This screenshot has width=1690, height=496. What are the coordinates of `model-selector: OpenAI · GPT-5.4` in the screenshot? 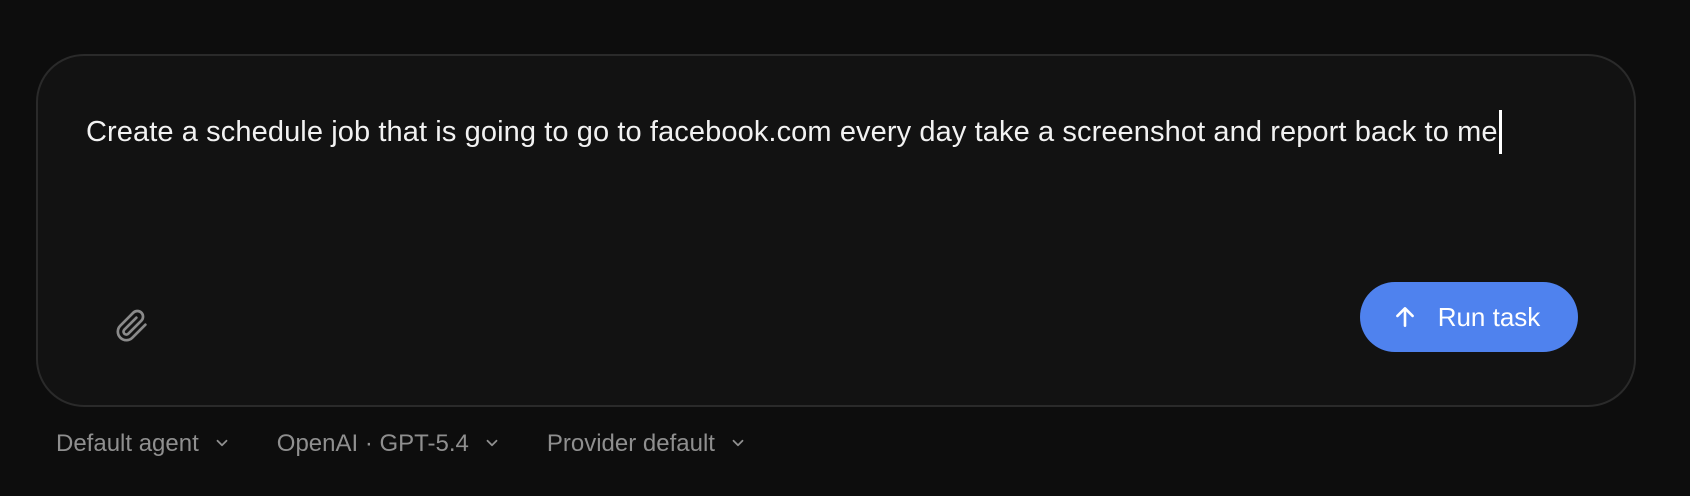 It's located at (389, 444).